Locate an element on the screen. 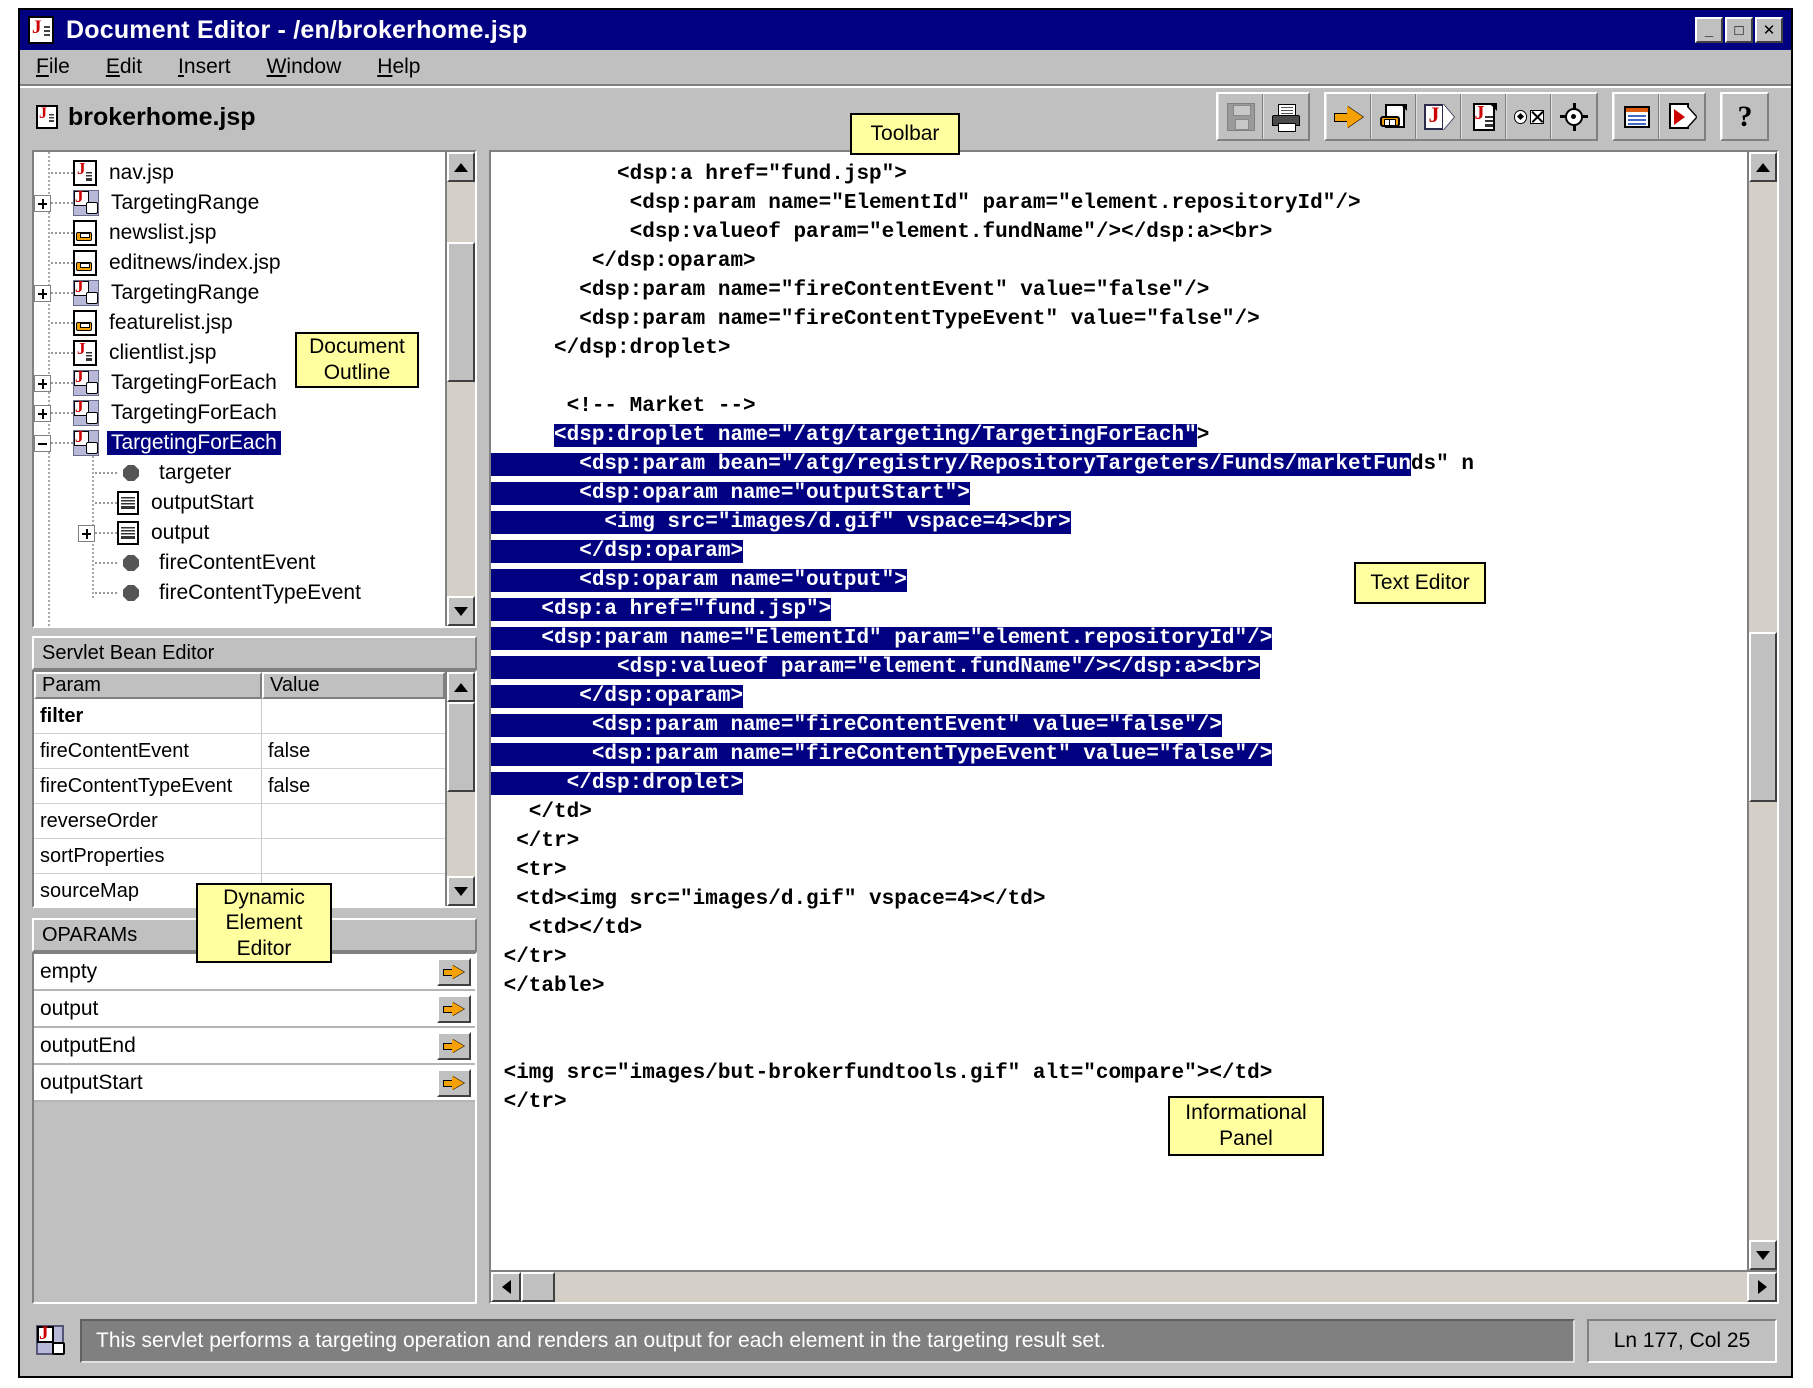 This screenshot has width=1813, height=1388. code-line: <dsp:oparam name="outputStart"> is located at coordinates (1119, 493).